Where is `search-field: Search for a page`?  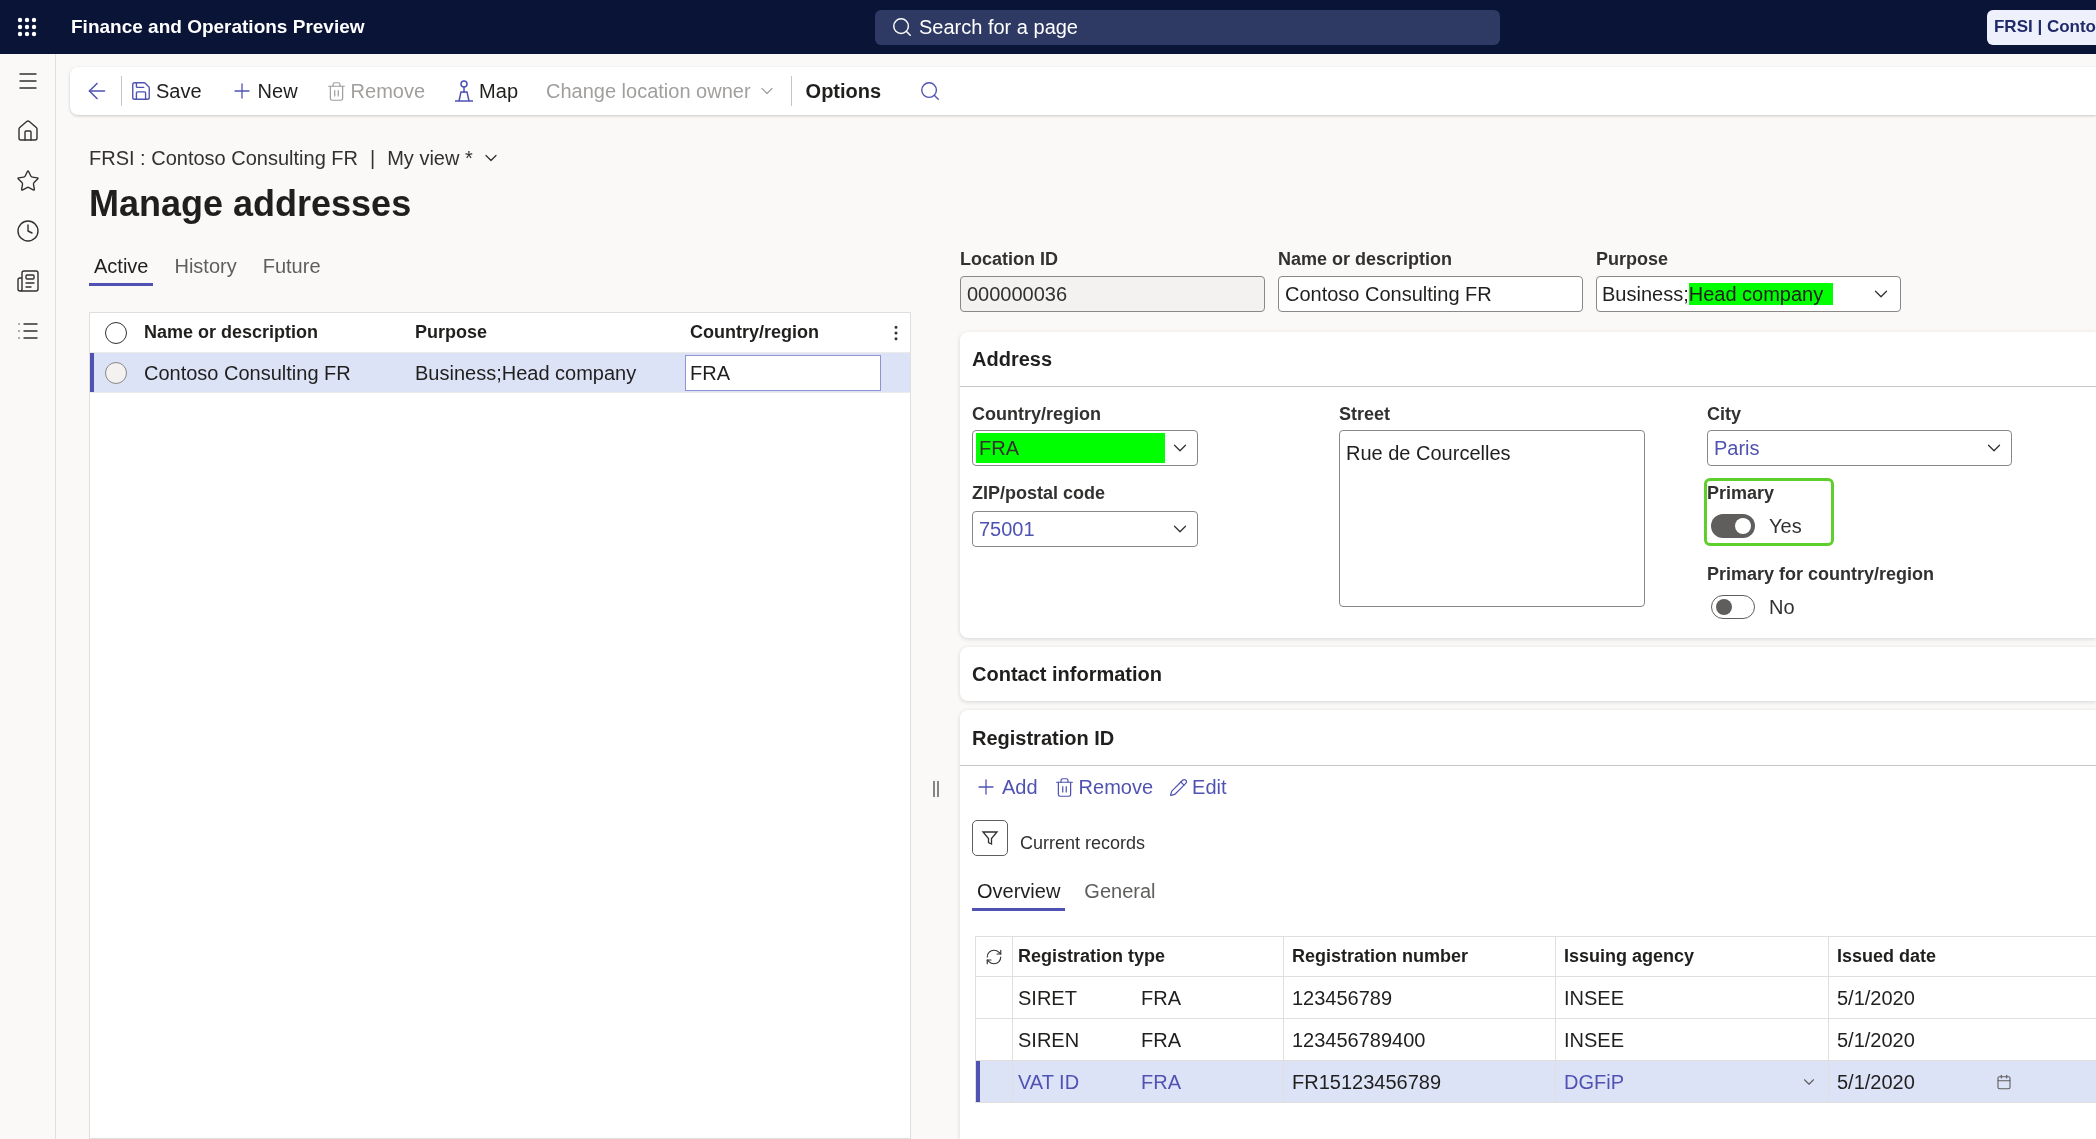 search-field: Search for a page is located at coordinates (1187, 27).